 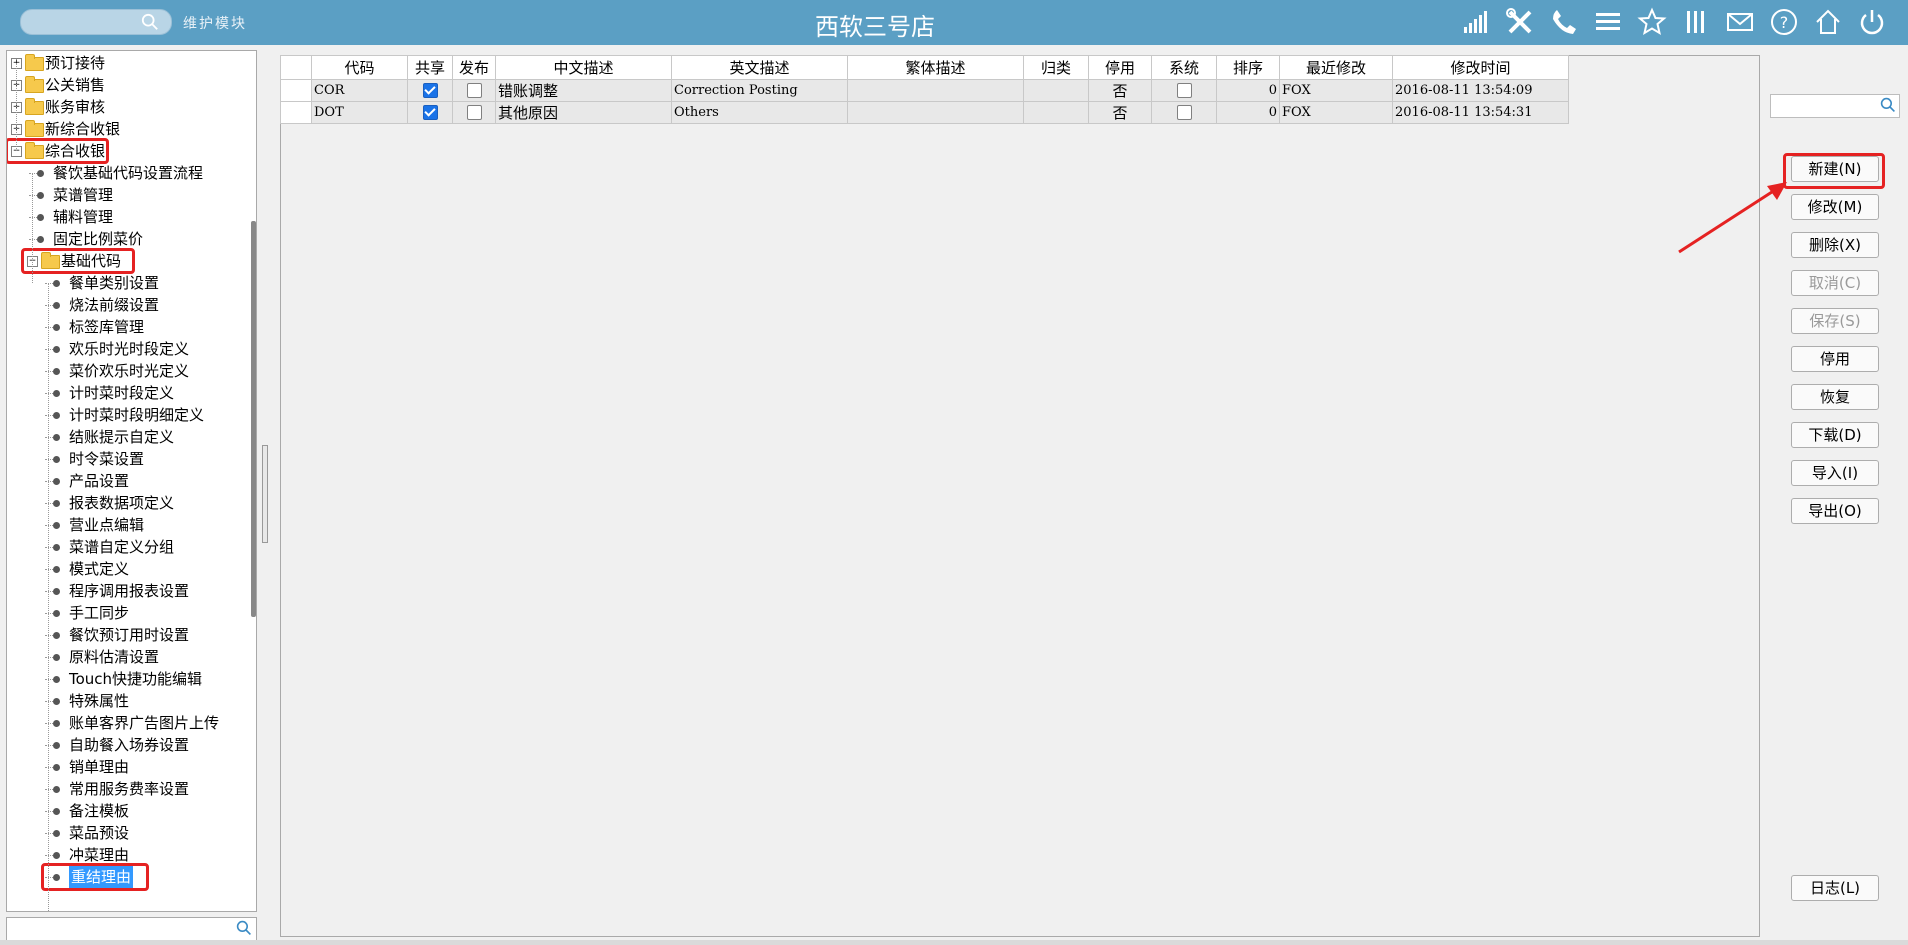 What do you see at coordinates (127, 503) in the screenshot?
I see `tree-leaf-node: 报表数据项定义` at bounding box center [127, 503].